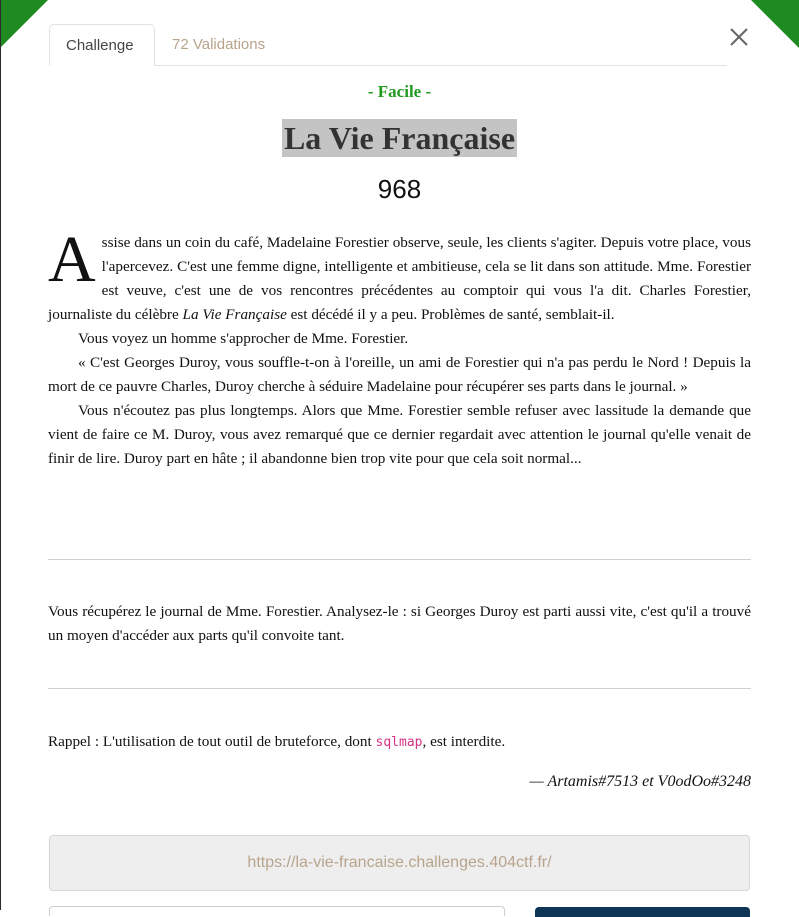 This screenshot has height=917, width=799. Describe the element at coordinates (399, 189) in the screenshot. I see `challenge-points: 968` at that location.